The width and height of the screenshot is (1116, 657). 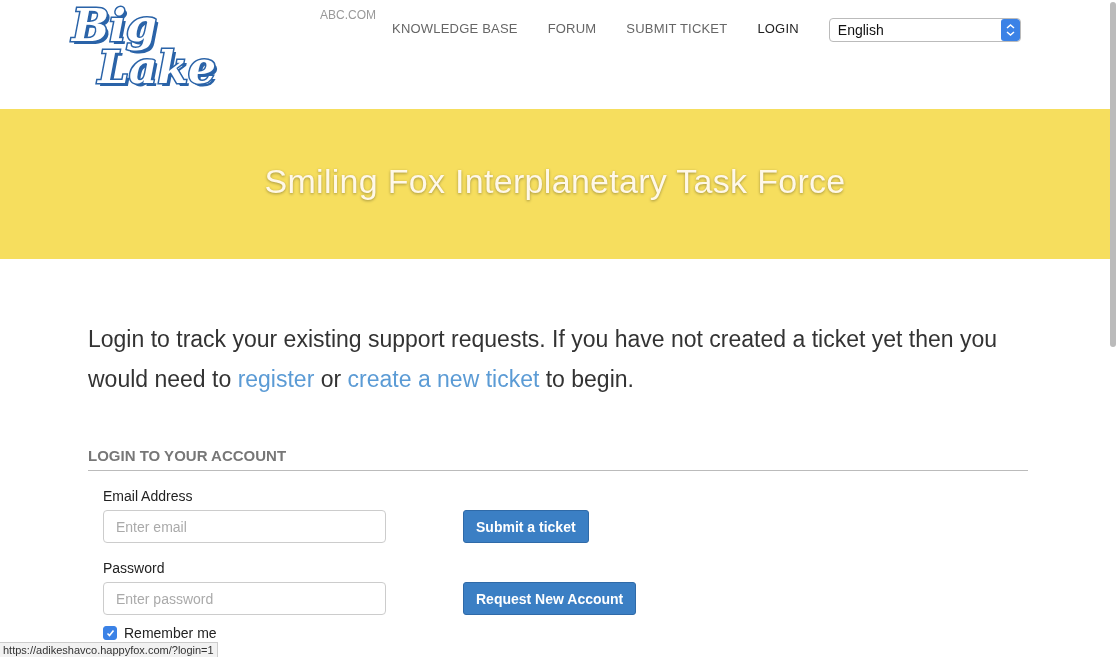 I want to click on text-link: register, so click(x=276, y=379).